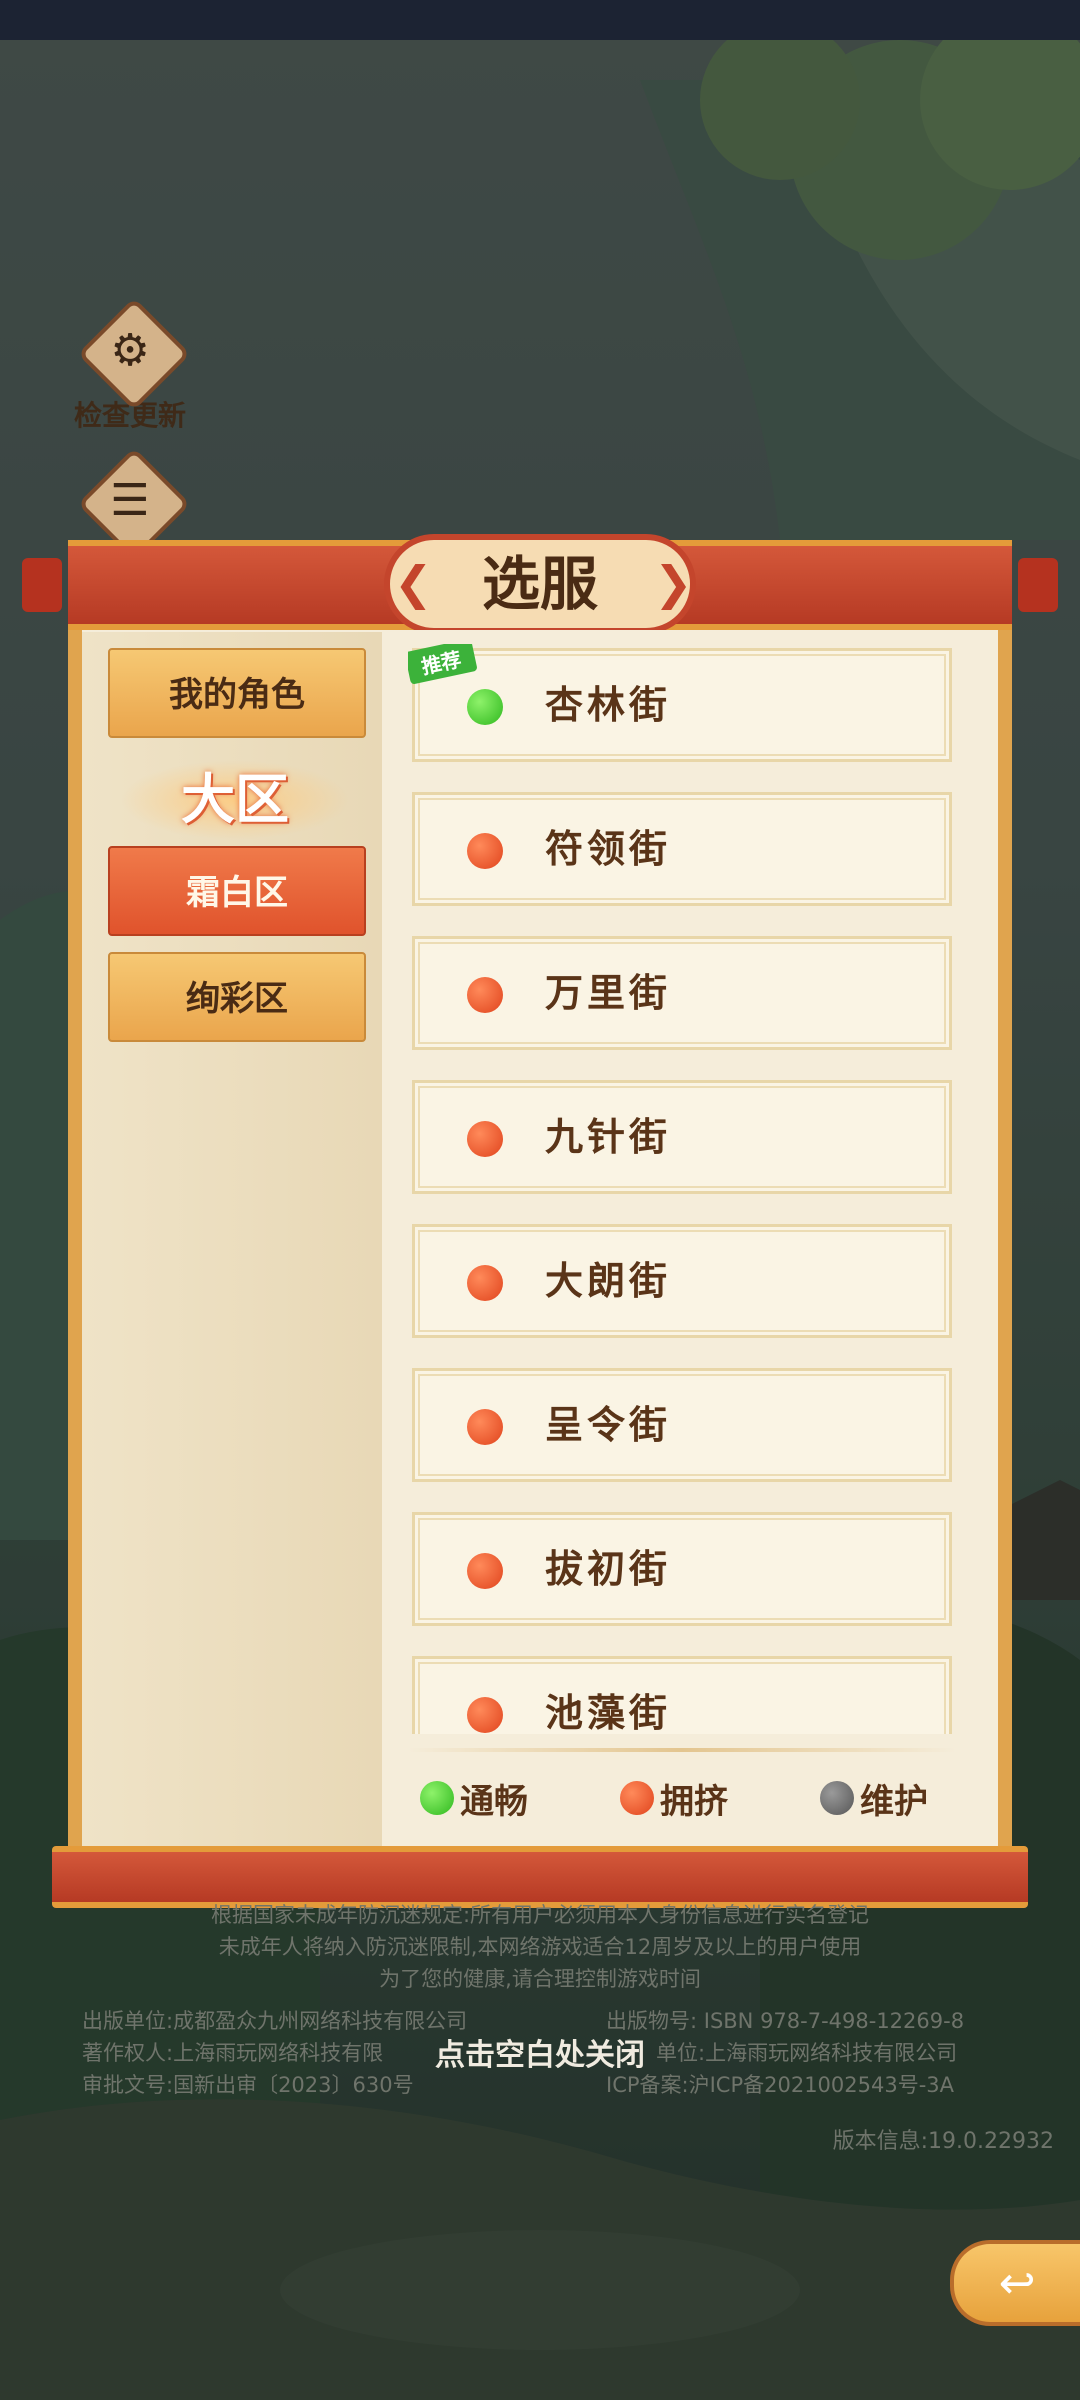  What do you see at coordinates (608, 1569) in the screenshot?
I see `server-name: 拔初街` at bounding box center [608, 1569].